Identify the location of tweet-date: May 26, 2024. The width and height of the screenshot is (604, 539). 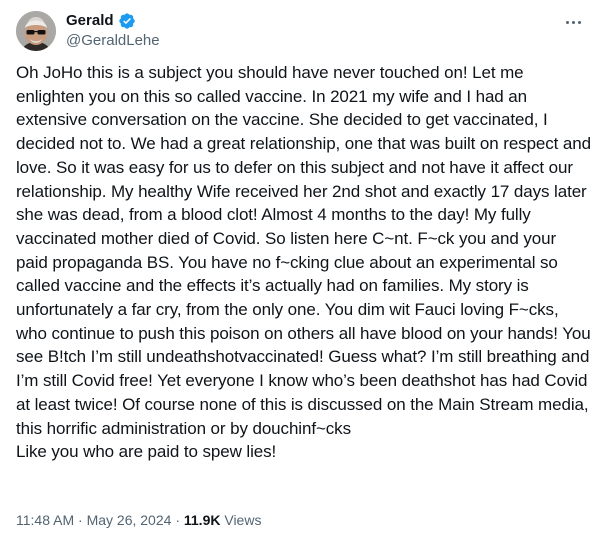
(129, 520).